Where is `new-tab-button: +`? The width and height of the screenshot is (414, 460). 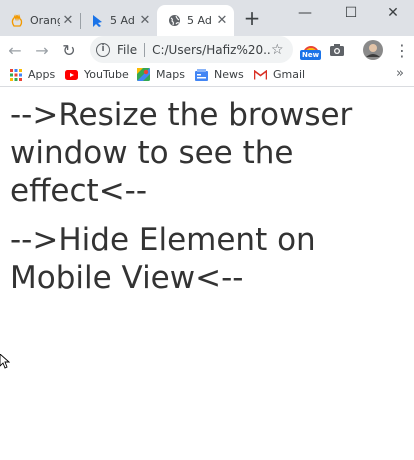 new-tab-button: + is located at coordinates (252, 18).